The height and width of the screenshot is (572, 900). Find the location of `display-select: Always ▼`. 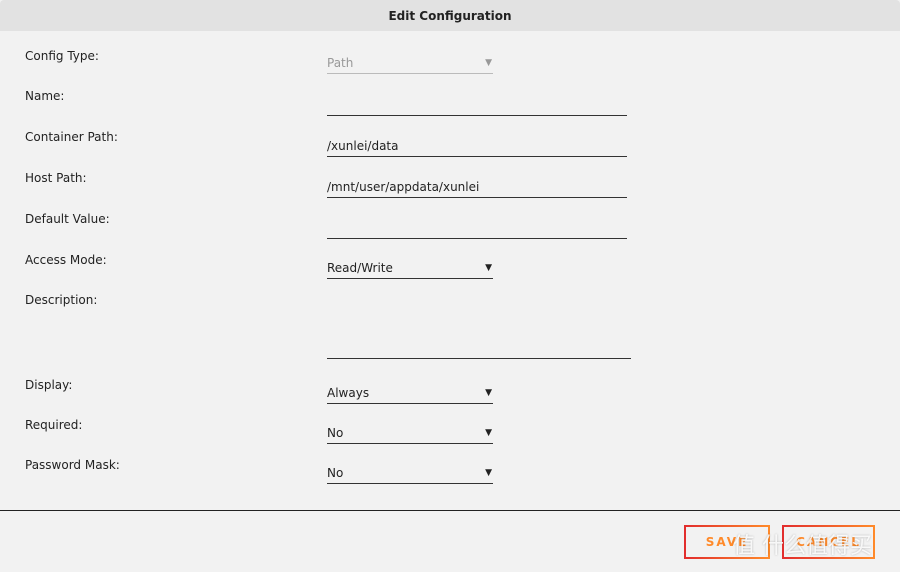

display-select: Always ▼ is located at coordinates (410, 394).